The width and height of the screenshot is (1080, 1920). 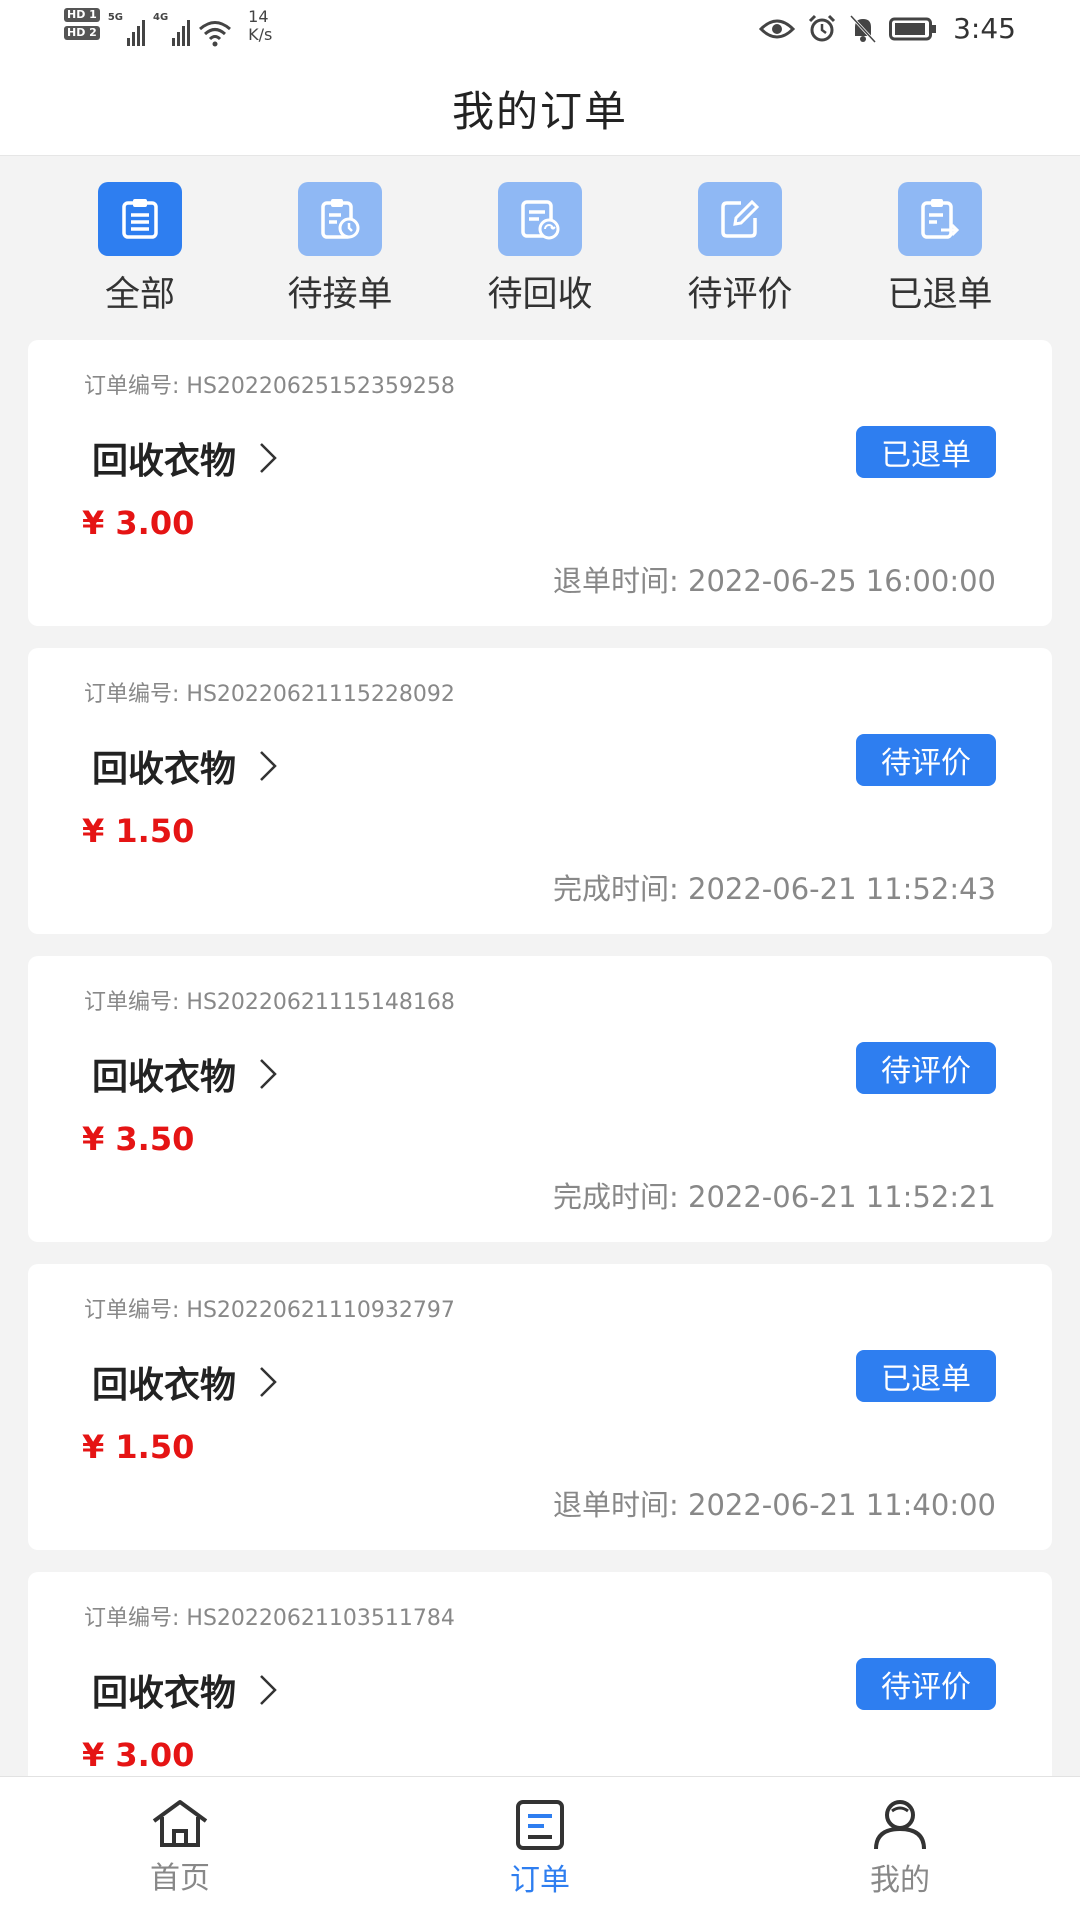 What do you see at coordinates (340, 295) in the screenshot?
I see `tab-label: 待接单` at bounding box center [340, 295].